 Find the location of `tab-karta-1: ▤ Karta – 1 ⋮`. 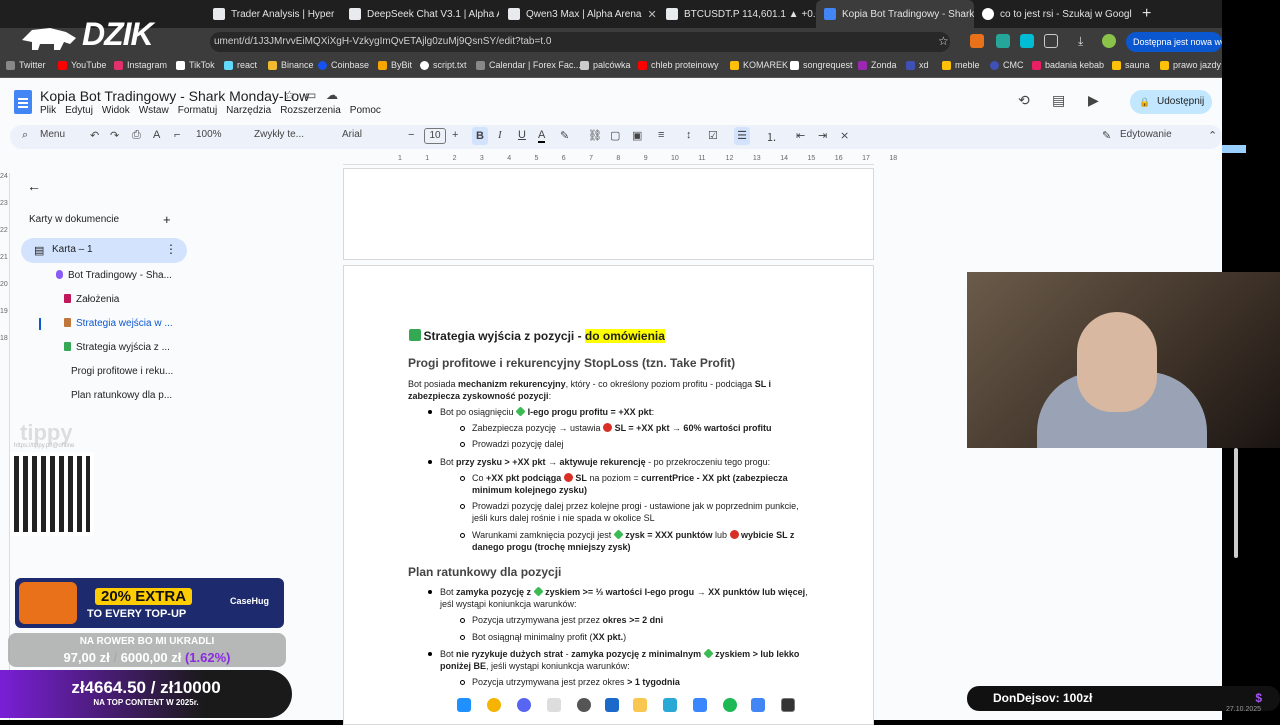

tab-karta-1: ▤ Karta – 1 ⋮ is located at coordinates (104, 250).